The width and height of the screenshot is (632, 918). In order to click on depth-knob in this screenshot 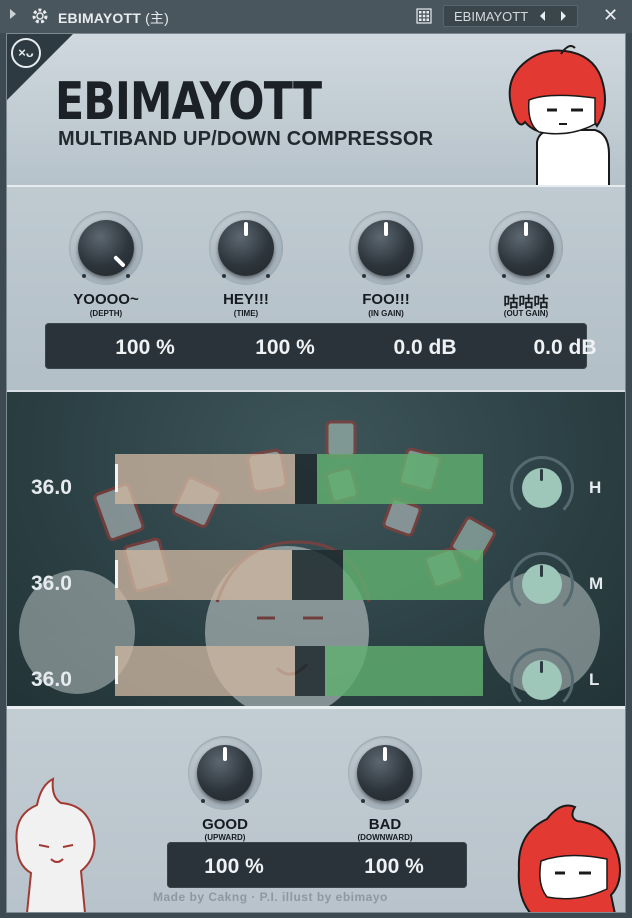, I will do `click(106, 248)`.